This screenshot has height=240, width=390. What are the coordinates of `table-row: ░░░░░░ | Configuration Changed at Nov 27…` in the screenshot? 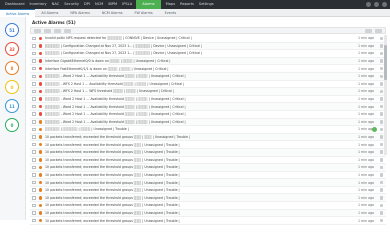 It's located at (208, 46).